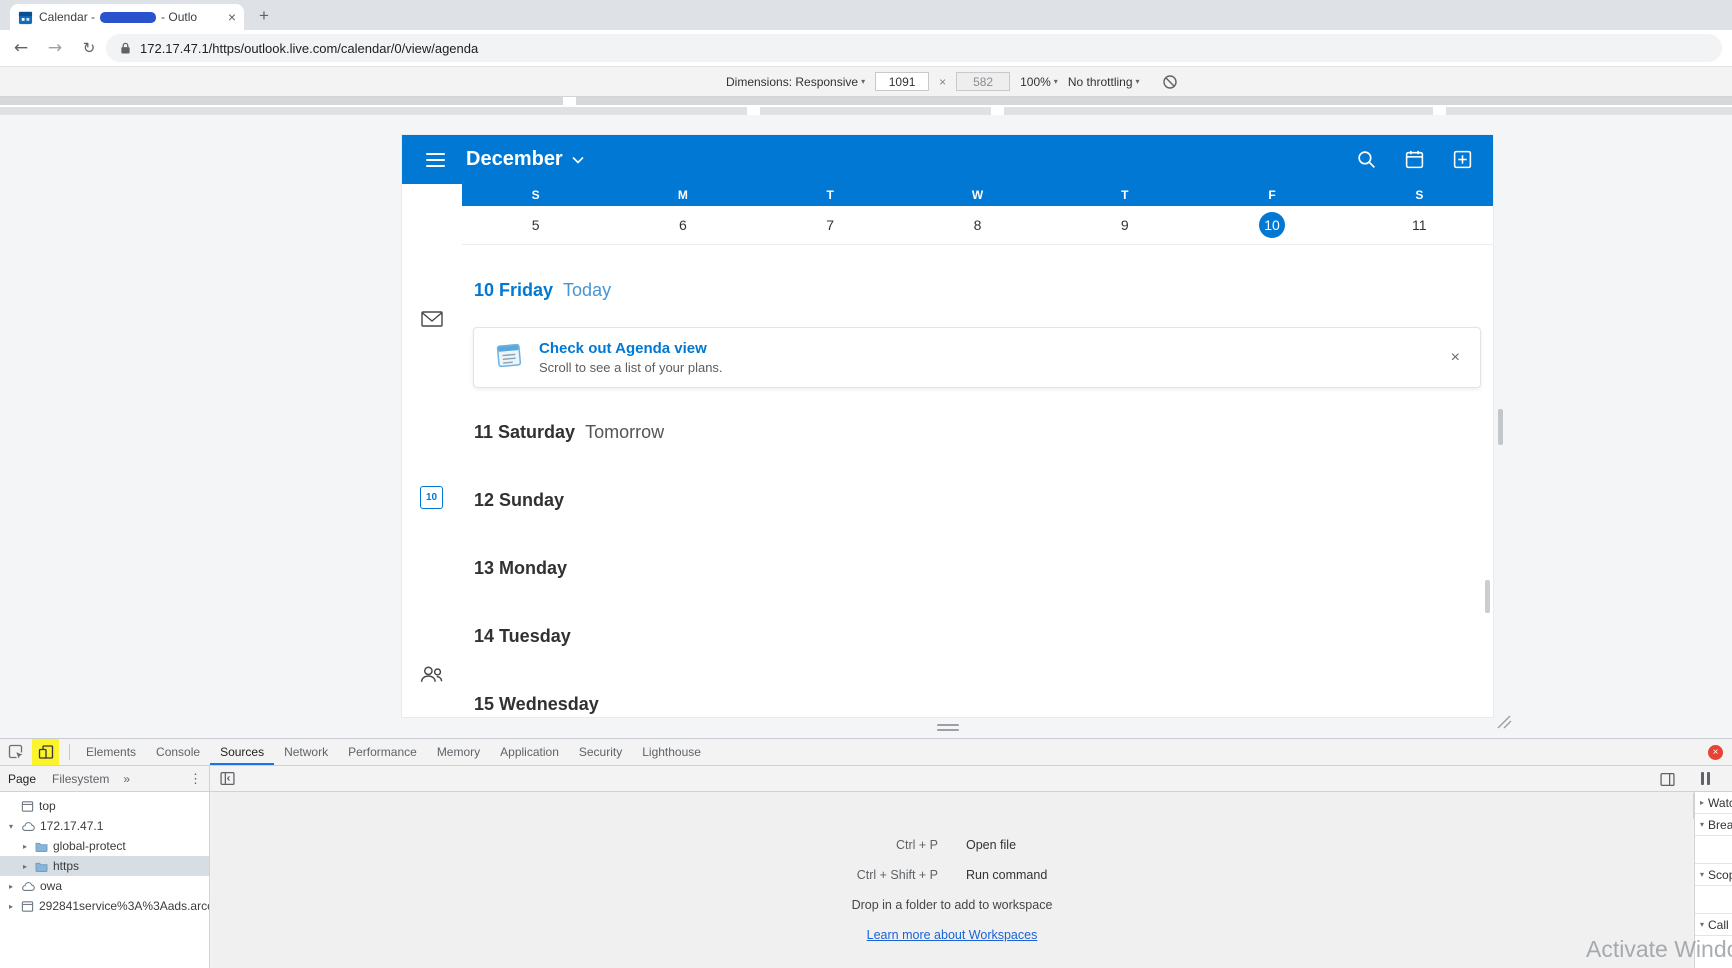  What do you see at coordinates (1272, 195) in the screenshot?
I see `weekday-label: F` at bounding box center [1272, 195].